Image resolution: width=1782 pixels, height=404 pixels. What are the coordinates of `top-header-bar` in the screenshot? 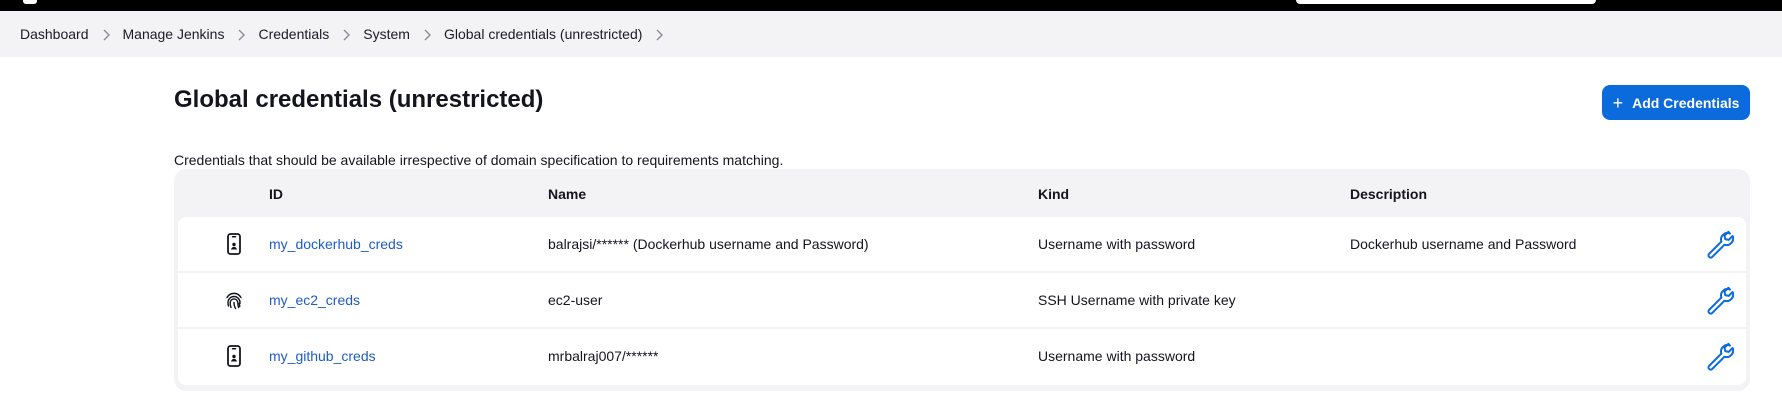 It's located at (891, 5).